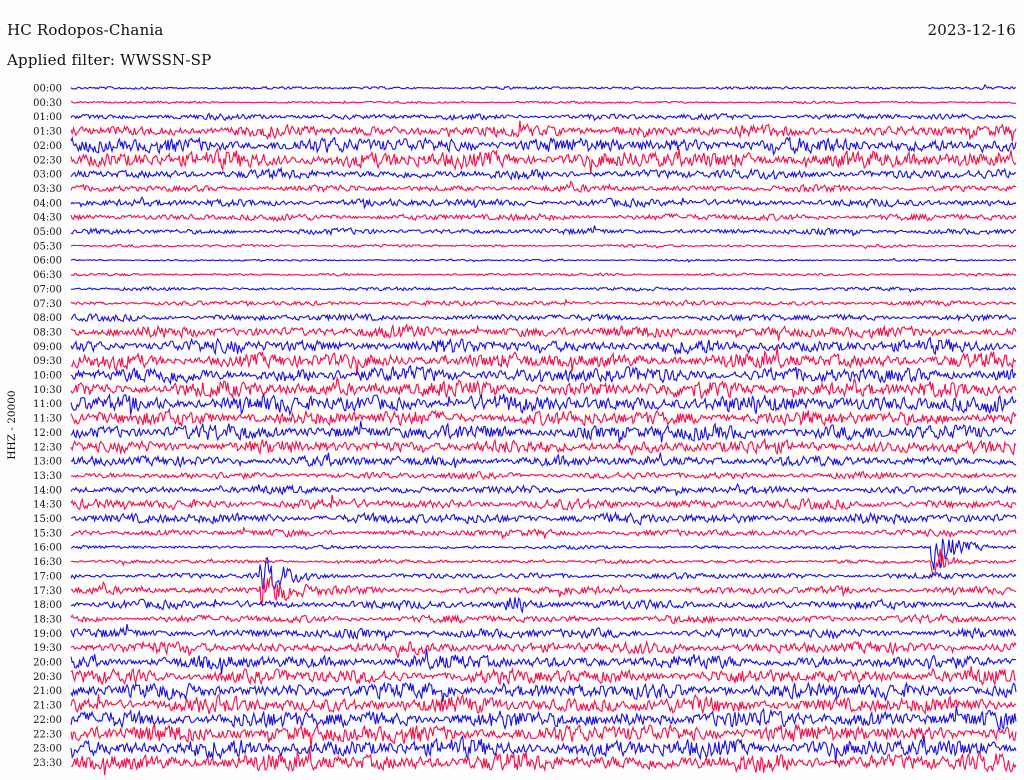 This screenshot has width=1024, height=780. What do you see at coordinates (47, 404) in the screenshot?
I see `row-label: 11:00` at bounding box center [47, 404].